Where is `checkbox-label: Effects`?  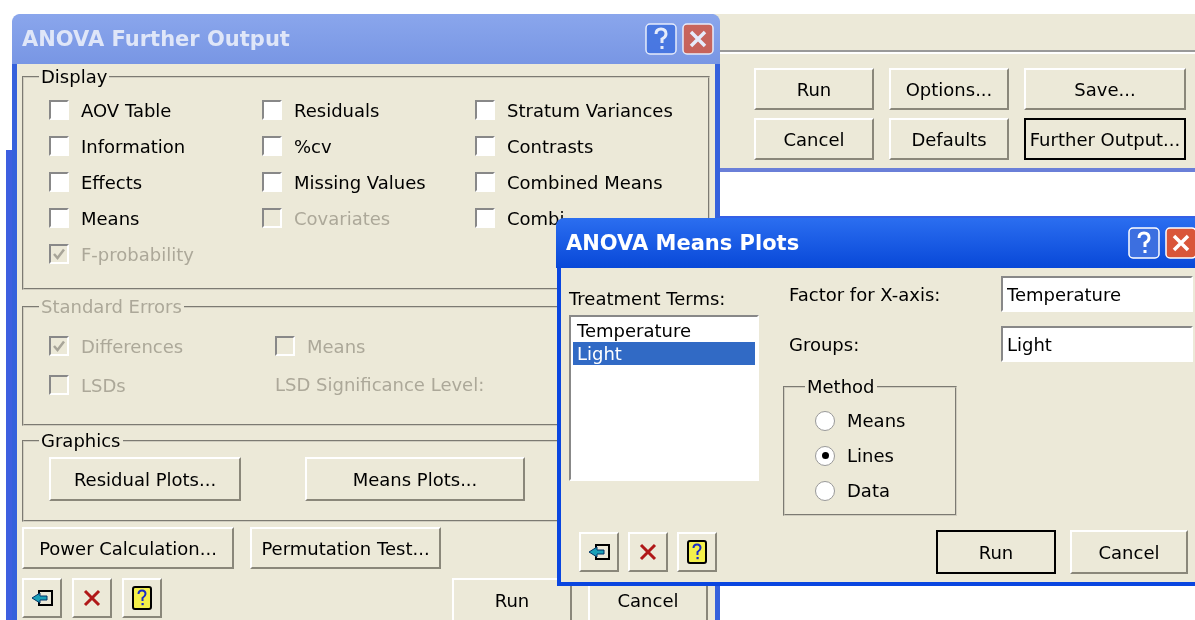 checkbox-label: Effects is located at coordinates (112, 182).